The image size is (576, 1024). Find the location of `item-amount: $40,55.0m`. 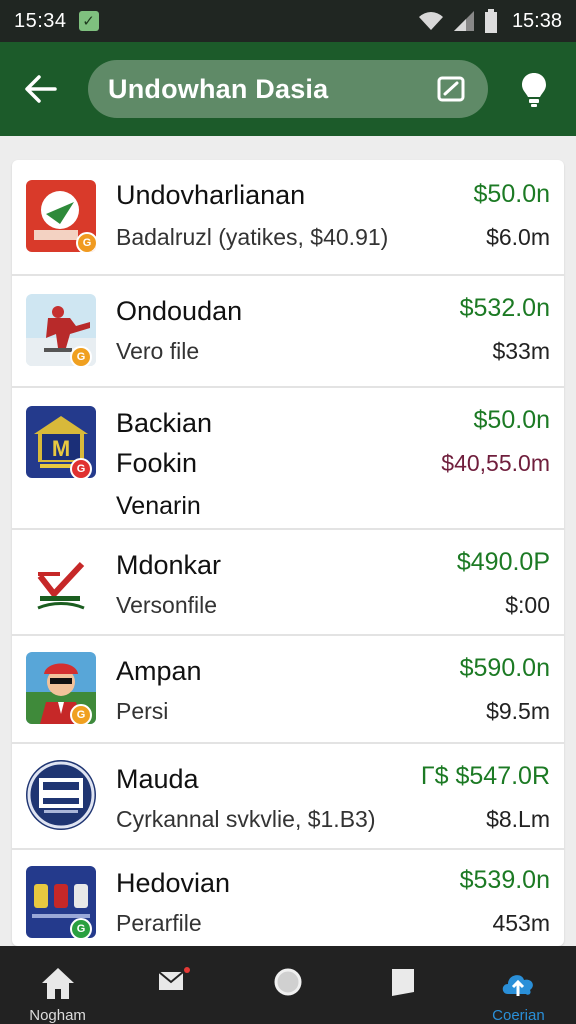

item-amount: $40,55.0m is located at coordinates (495, 463).